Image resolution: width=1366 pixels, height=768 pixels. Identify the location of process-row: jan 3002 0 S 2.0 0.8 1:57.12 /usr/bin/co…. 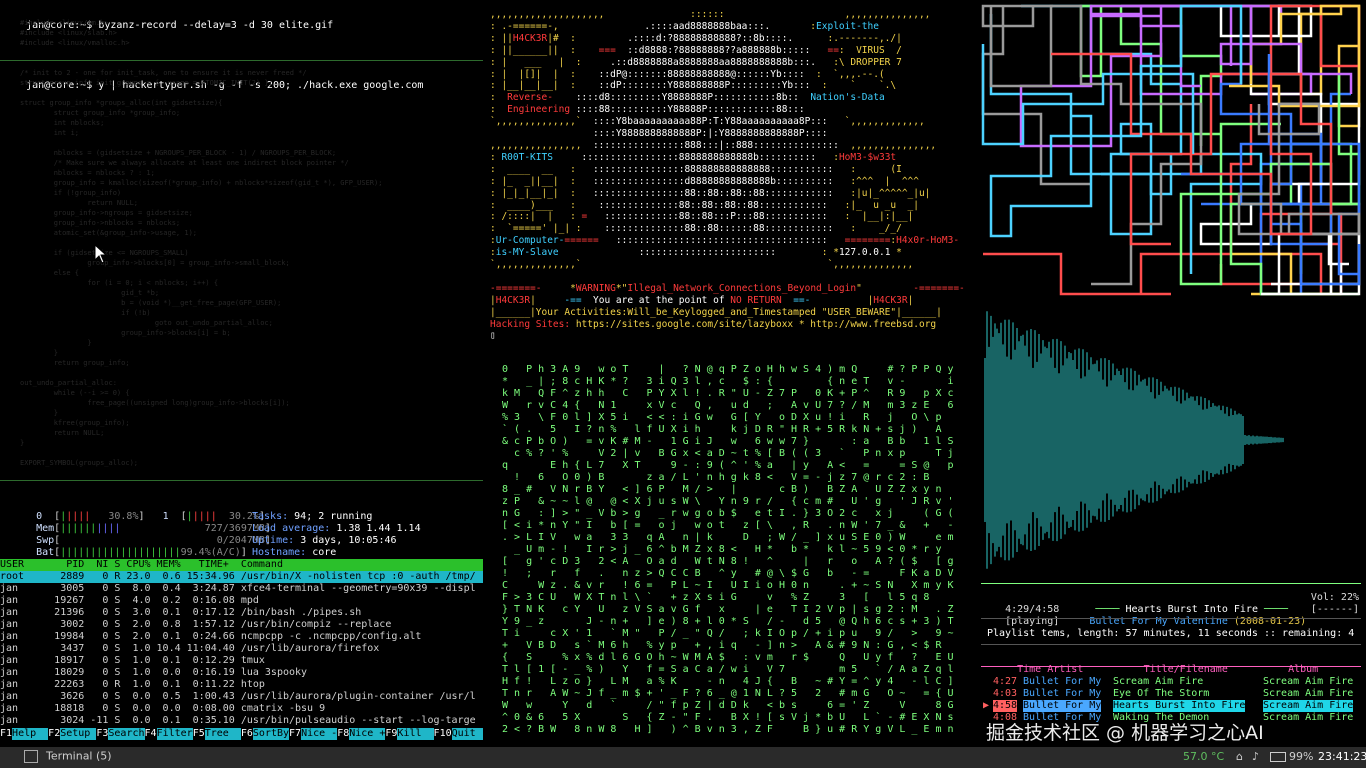
(241, 625).